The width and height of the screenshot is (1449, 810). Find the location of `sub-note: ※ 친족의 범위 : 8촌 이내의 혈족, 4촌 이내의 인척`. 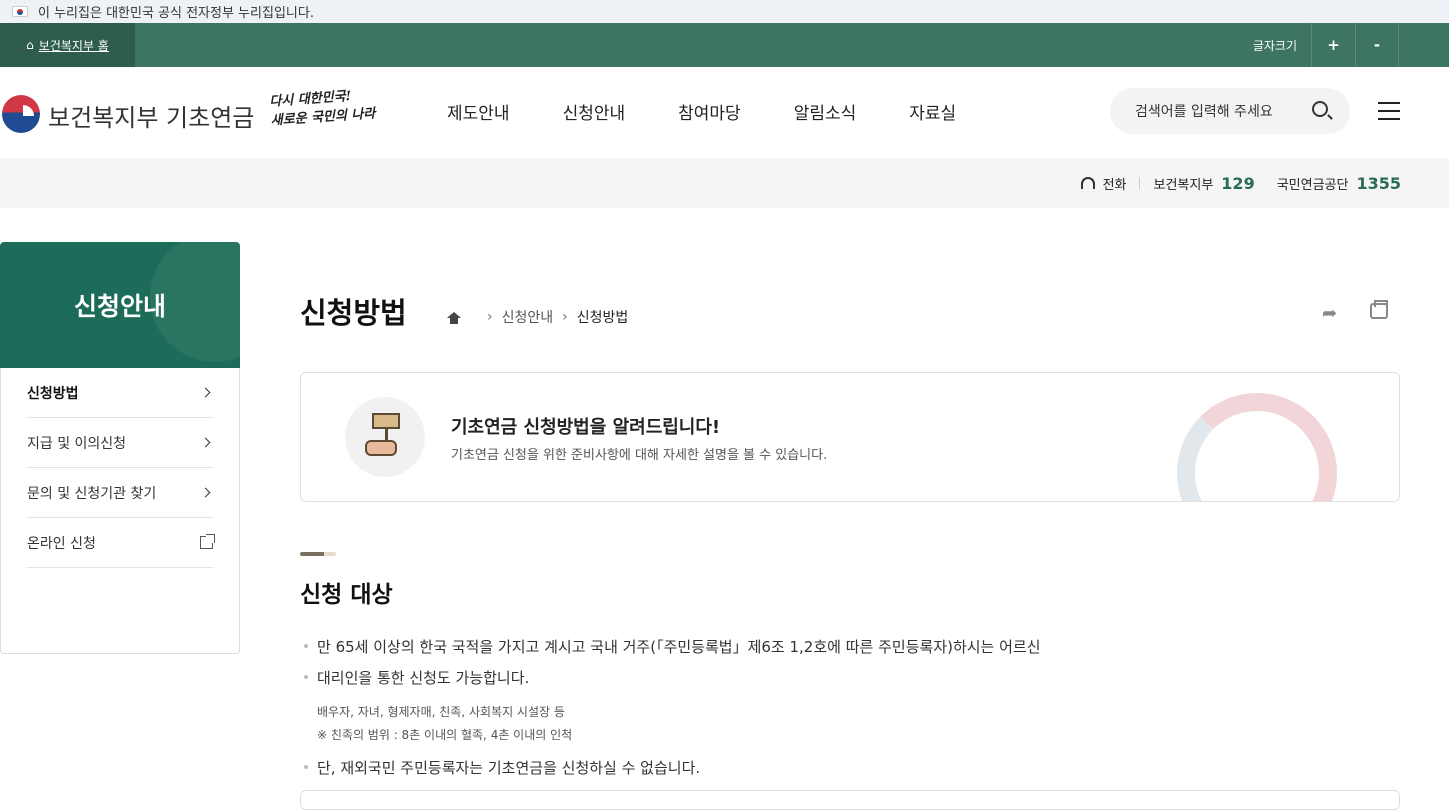

sub-note: ※ 친족의 범위 : 8촌 이내의 혈족, 4촌 이내의 인척 is located at coordinates (445, 735).